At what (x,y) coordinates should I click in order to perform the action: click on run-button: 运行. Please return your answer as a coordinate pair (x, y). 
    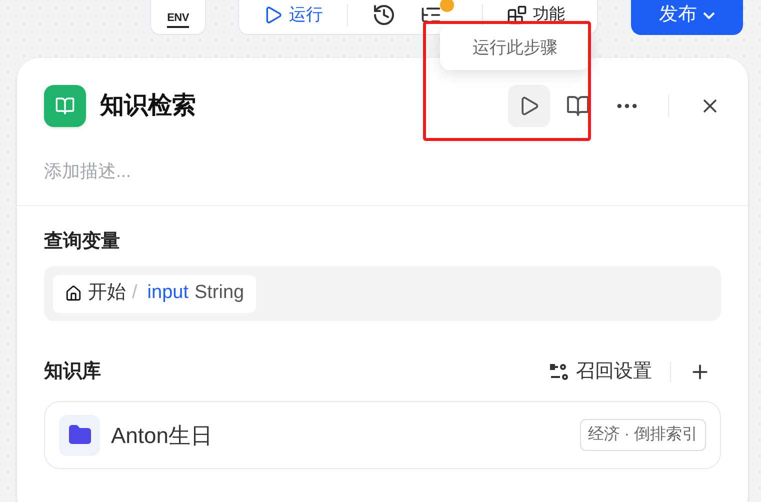
    Looking at the image, I should click on (293, 15).